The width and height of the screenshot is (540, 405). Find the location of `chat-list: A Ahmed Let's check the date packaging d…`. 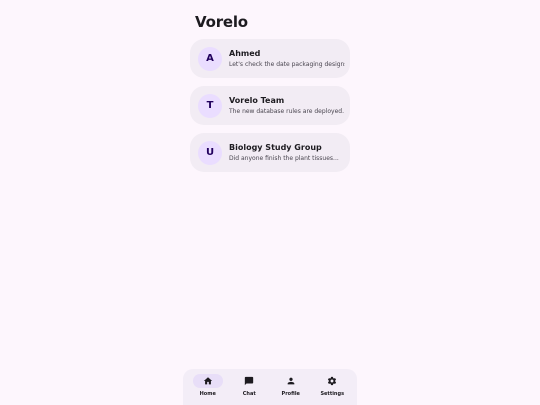

chat-list: A Ahmed Let's check the date packaging d… is located at coordinates (270, 109).